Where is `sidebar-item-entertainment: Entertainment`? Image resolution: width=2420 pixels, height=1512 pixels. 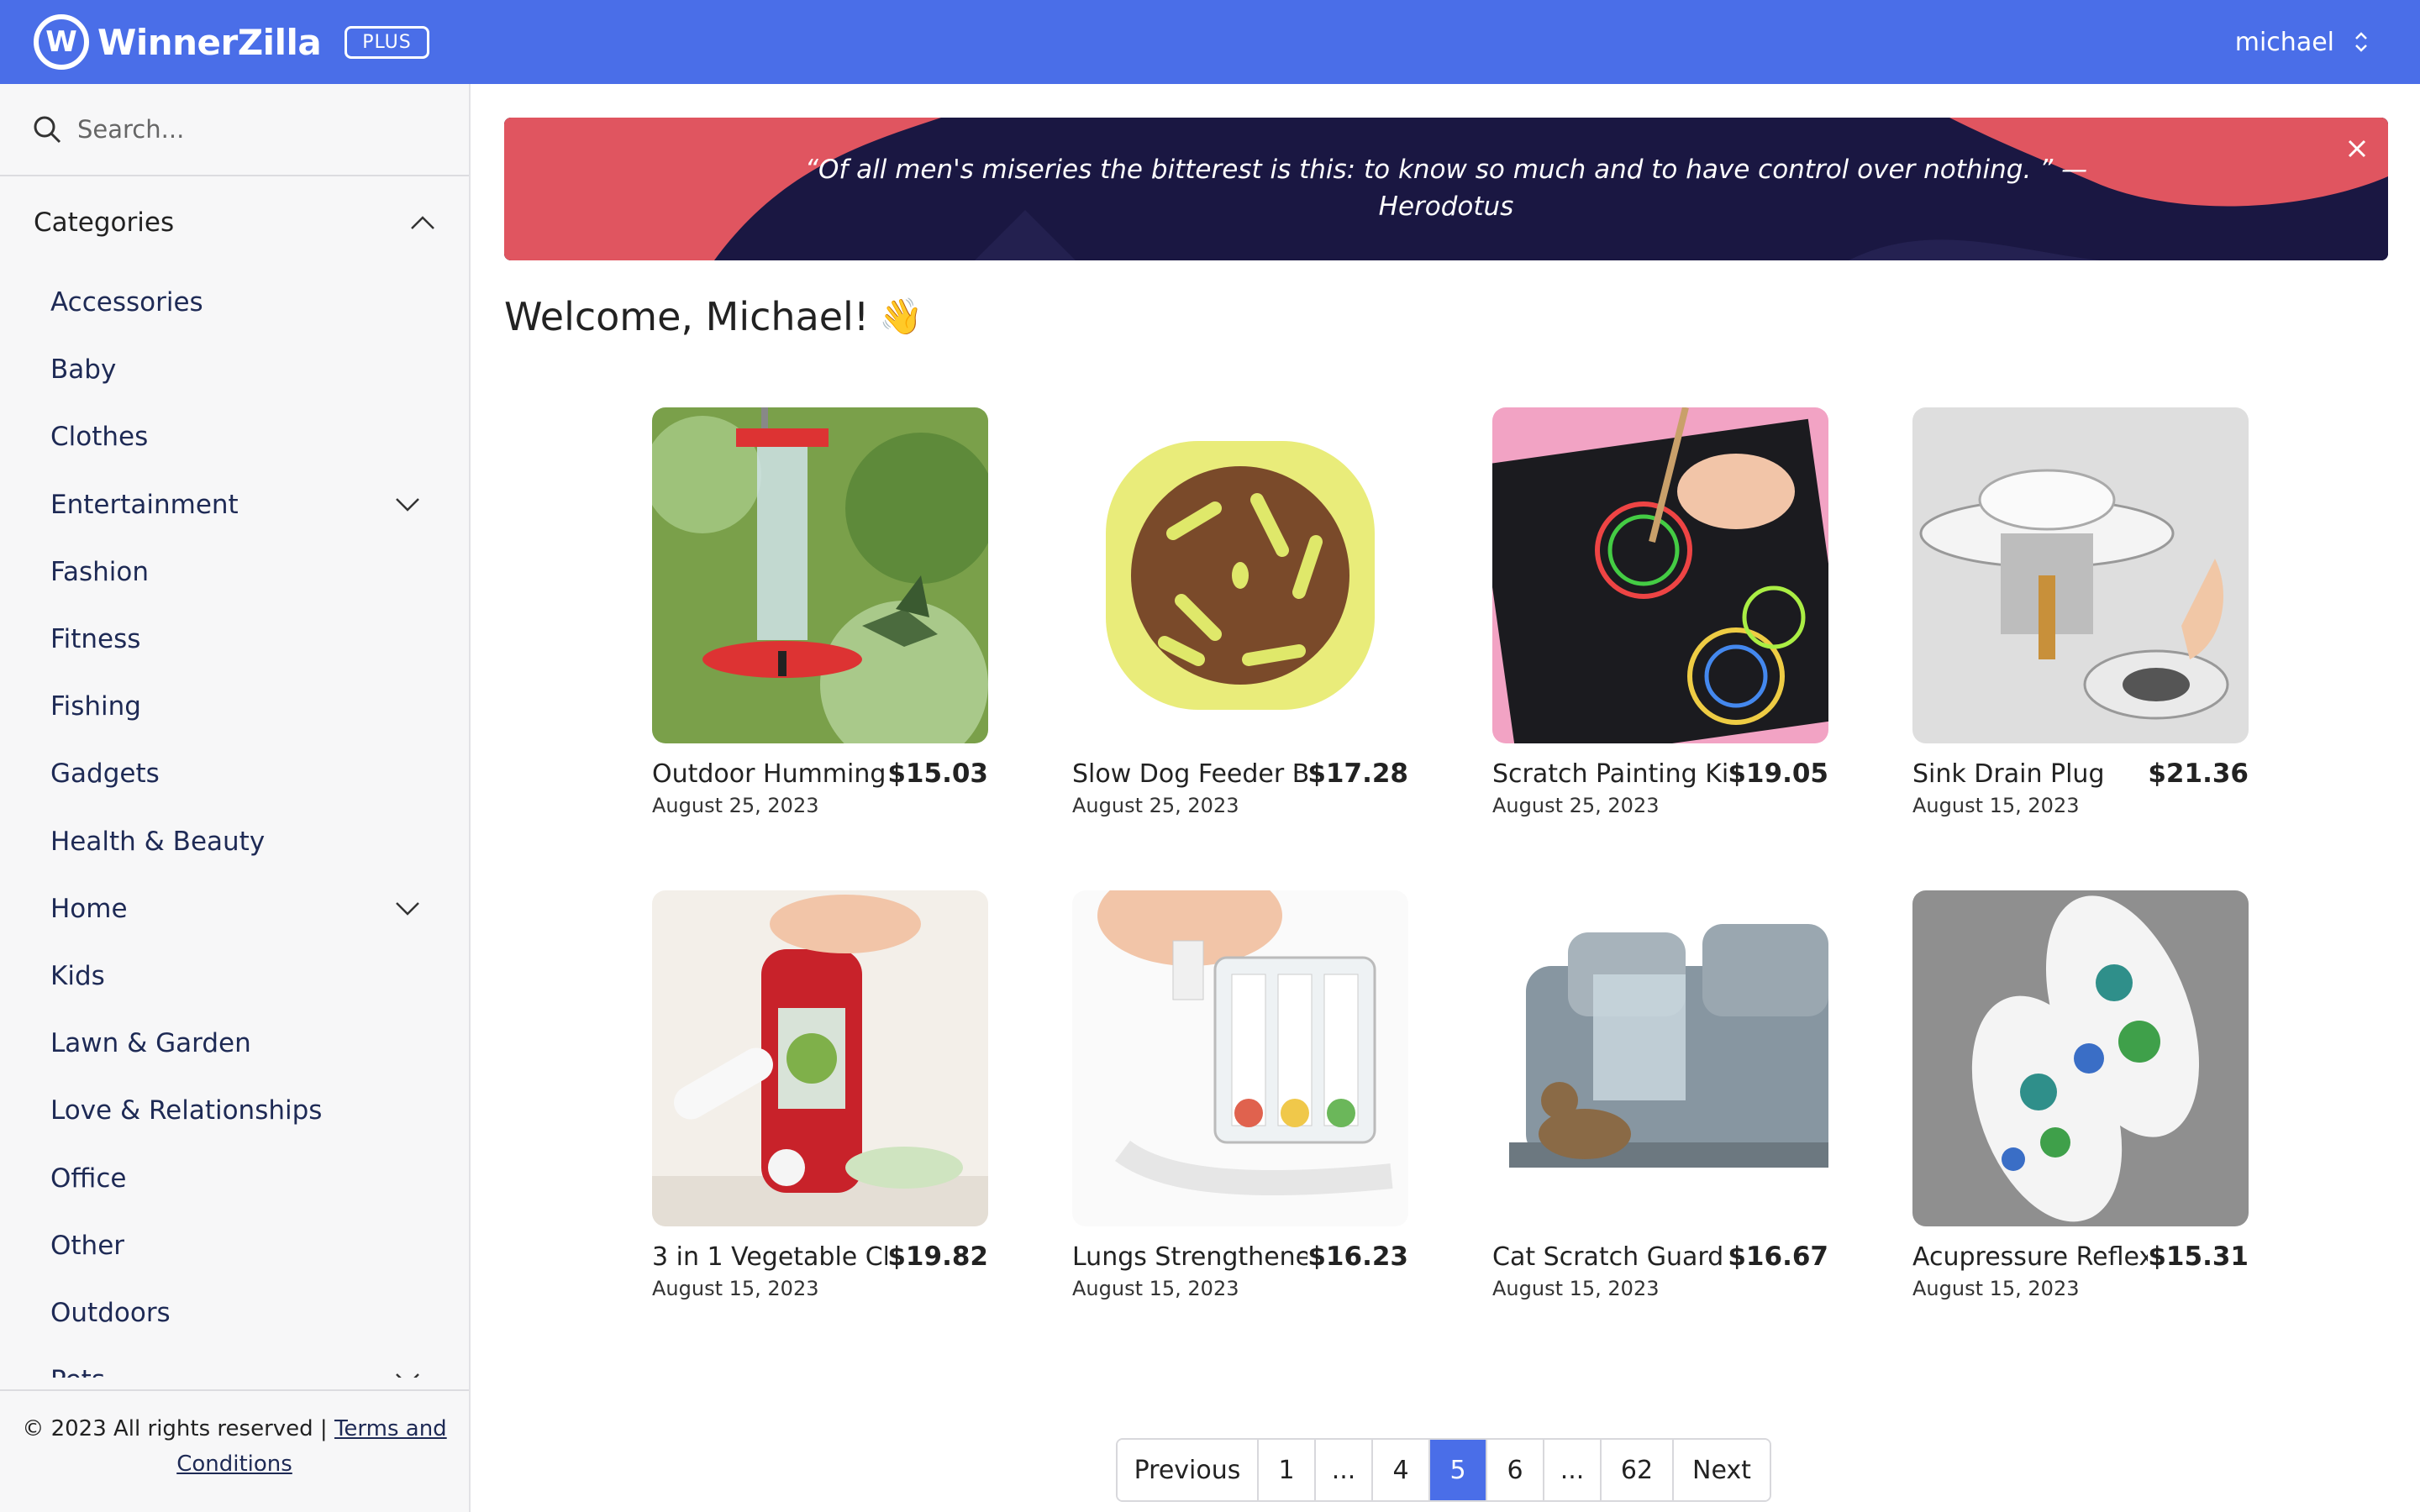
sidebar-item-entertainment: Entertainment is located at coordinates (234, 504).